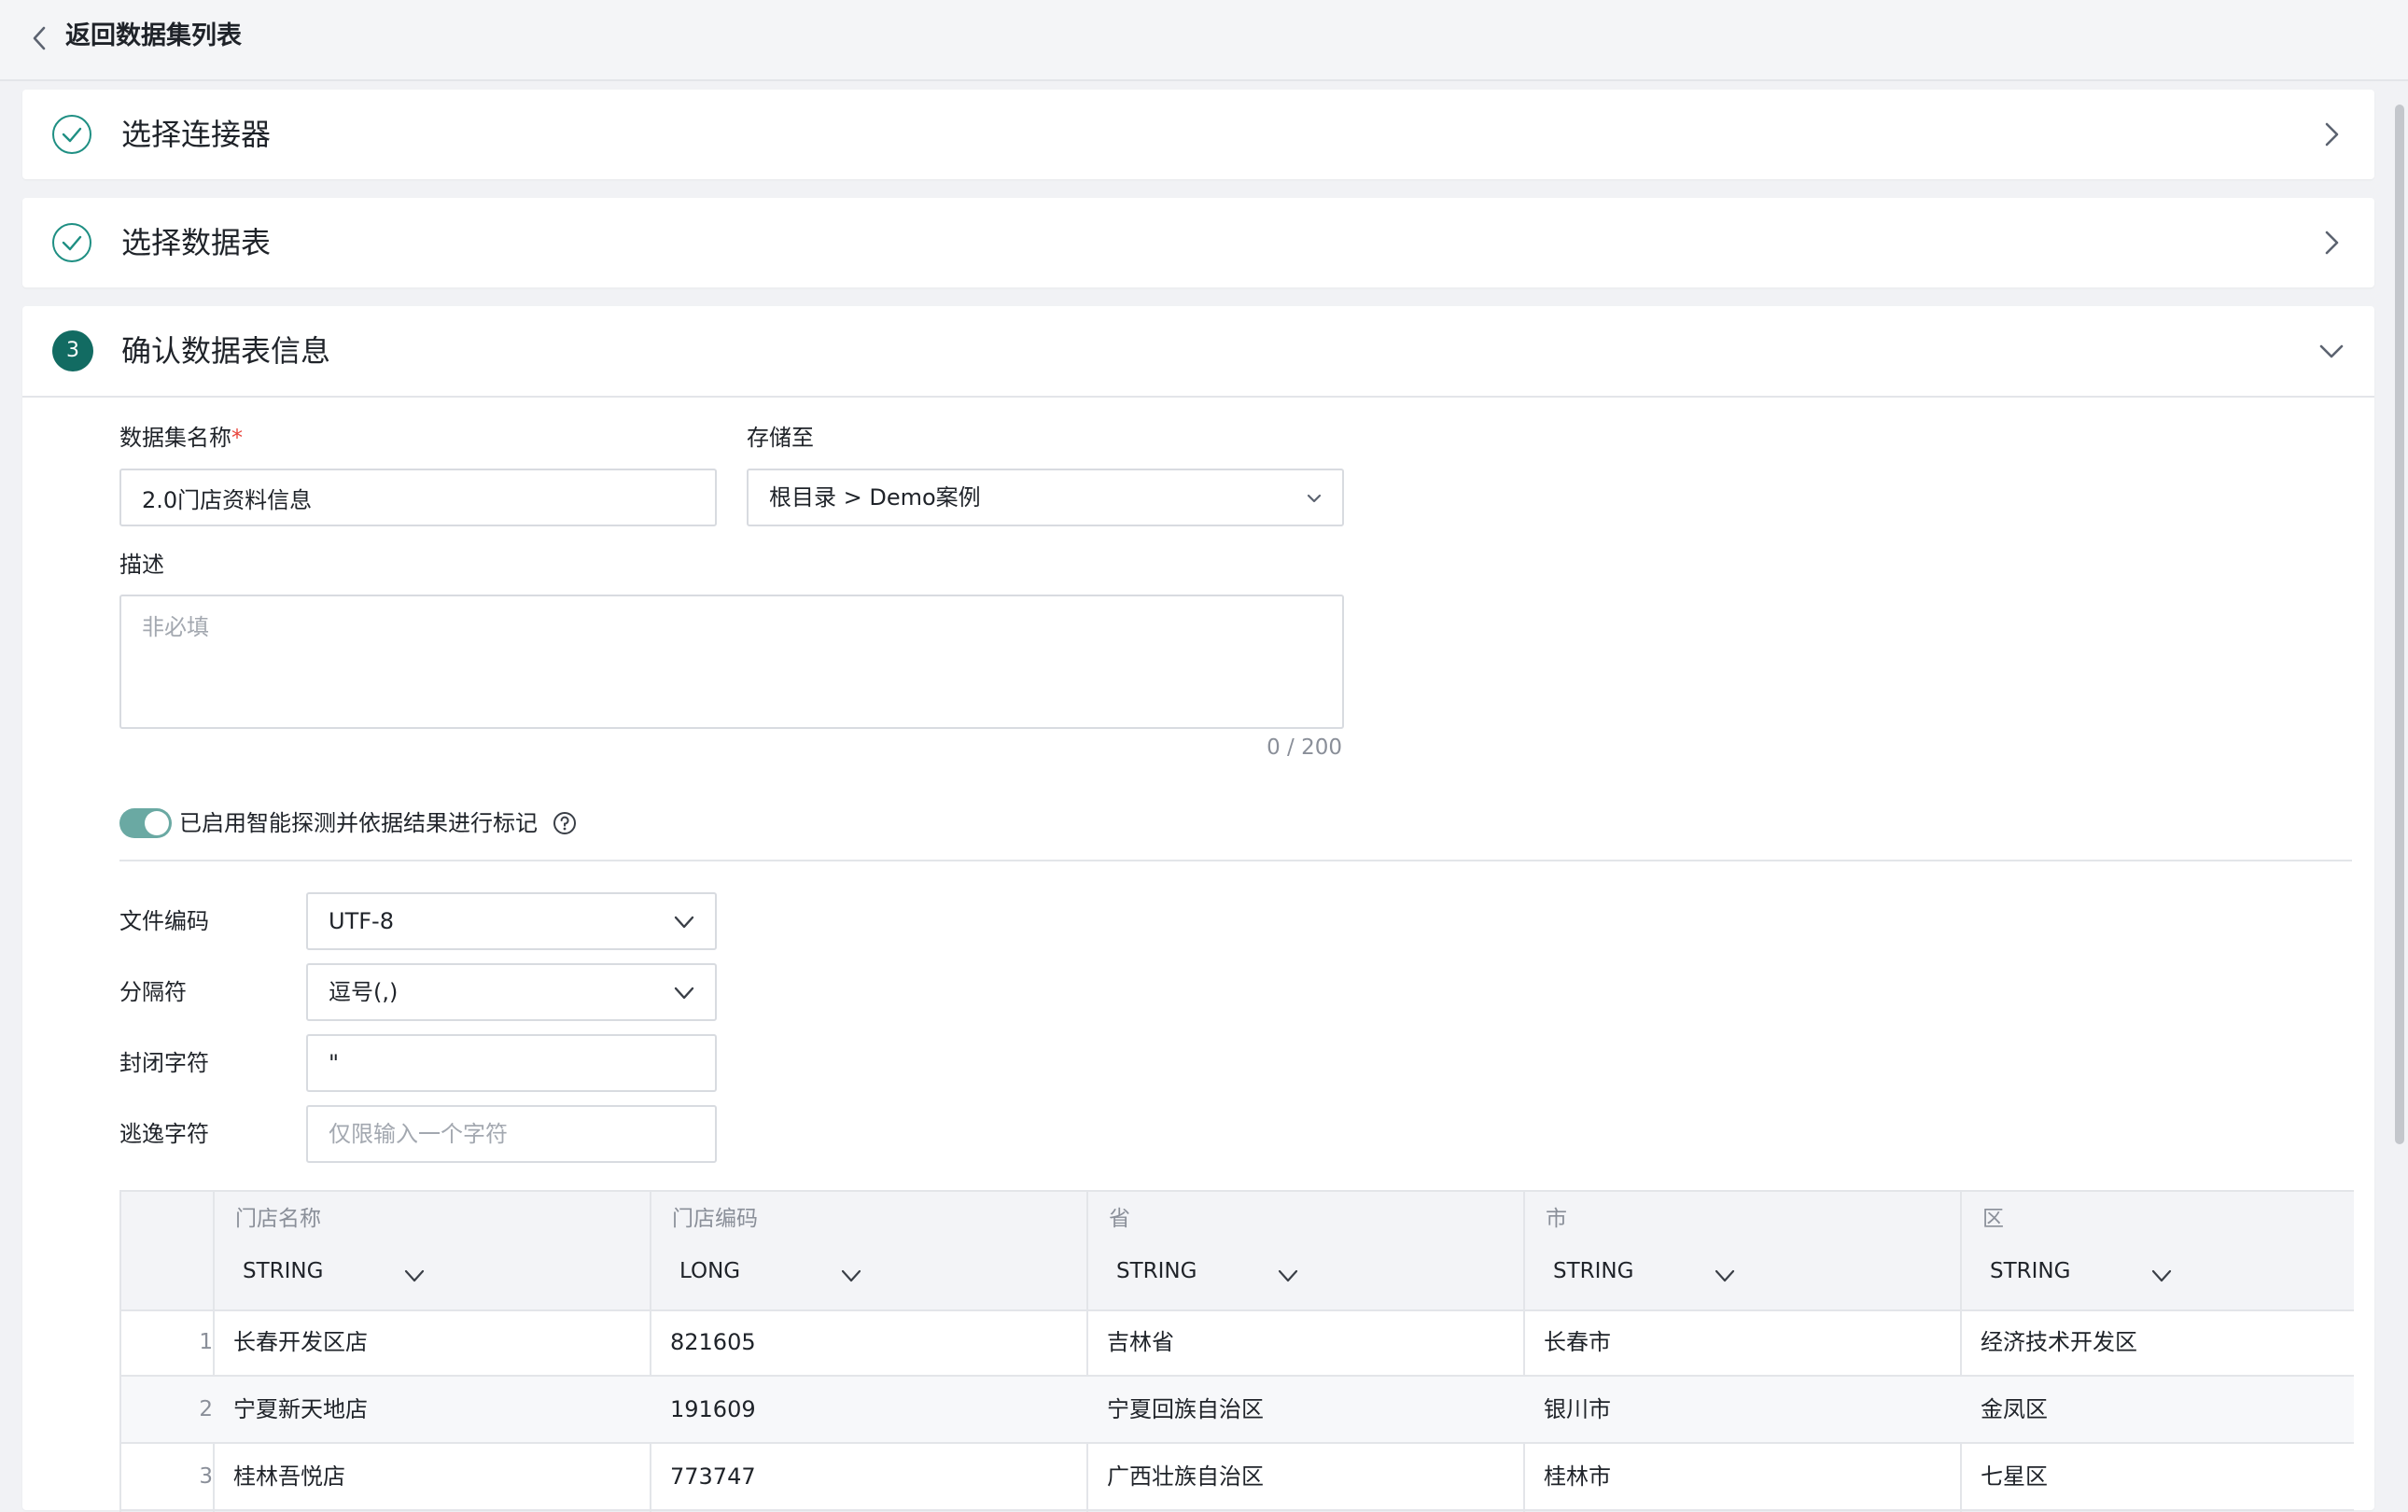 The width and height of the screenshot is (2408, 1512). I want to click on row-index: 2, so click(206, 1409).